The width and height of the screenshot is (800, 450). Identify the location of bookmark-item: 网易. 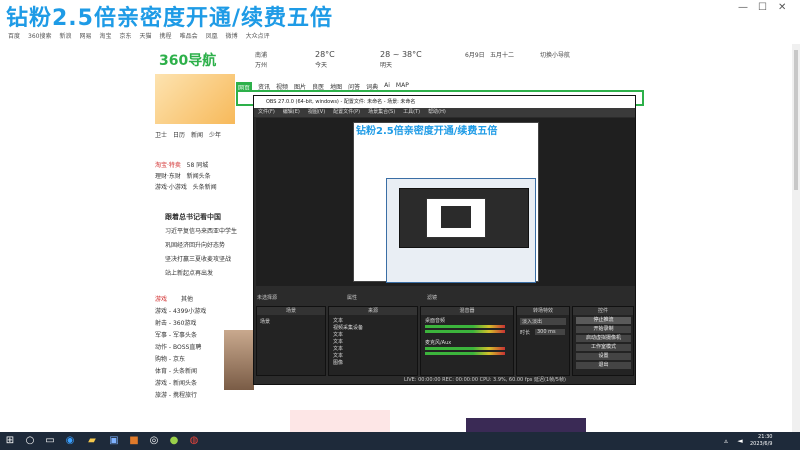
(85, 35).